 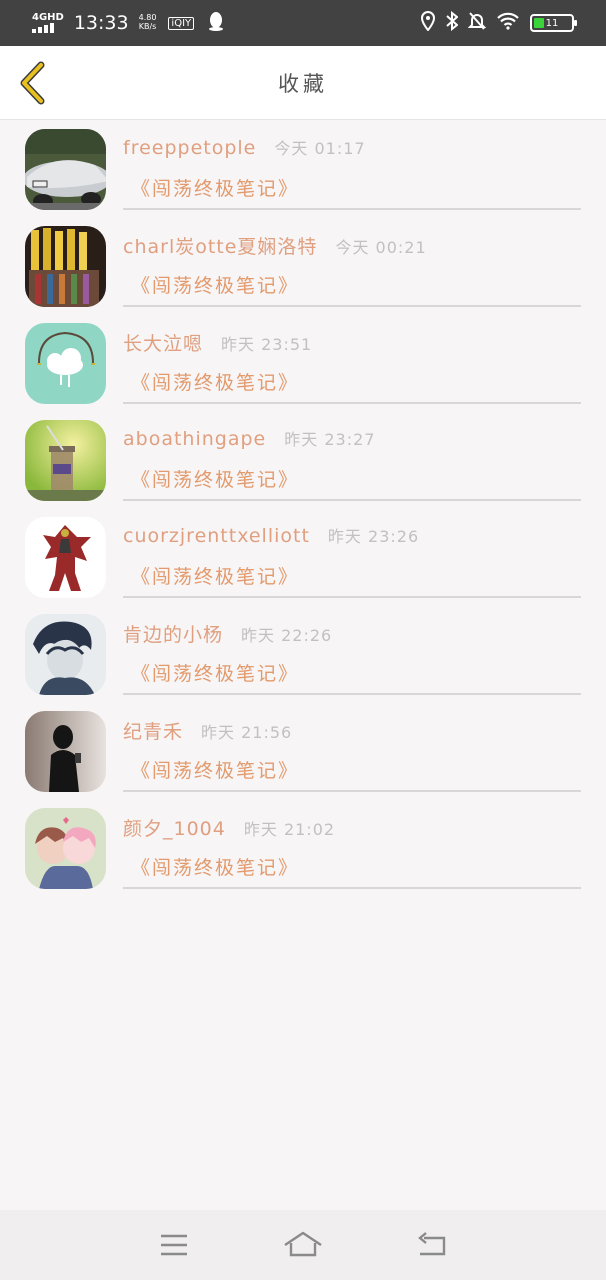 I want to click on item-meta: 纪青禾 昨天 21:56, so click(x=207, y=730).